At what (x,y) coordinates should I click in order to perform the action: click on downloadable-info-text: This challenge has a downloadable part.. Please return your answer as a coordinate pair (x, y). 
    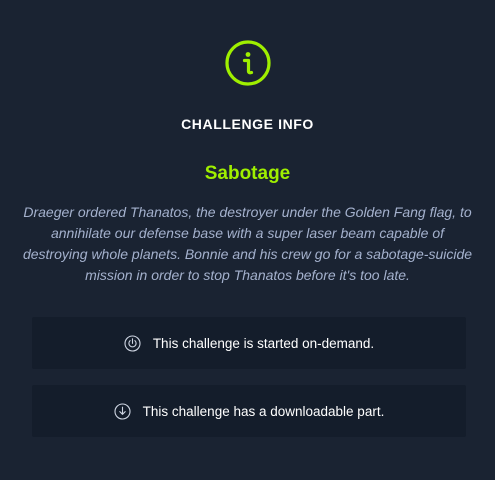
    Looking at the image, I should click on (263, 411).